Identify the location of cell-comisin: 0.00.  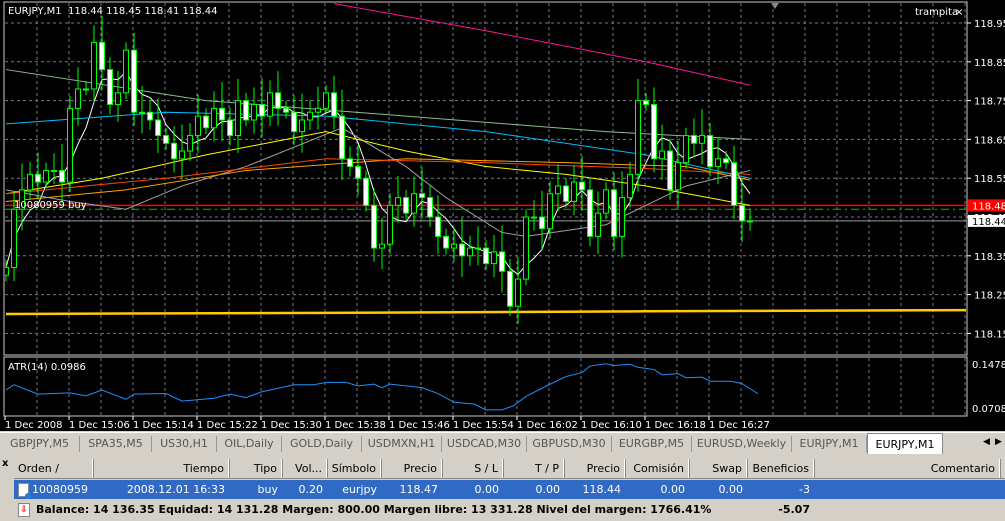
(673, 489).